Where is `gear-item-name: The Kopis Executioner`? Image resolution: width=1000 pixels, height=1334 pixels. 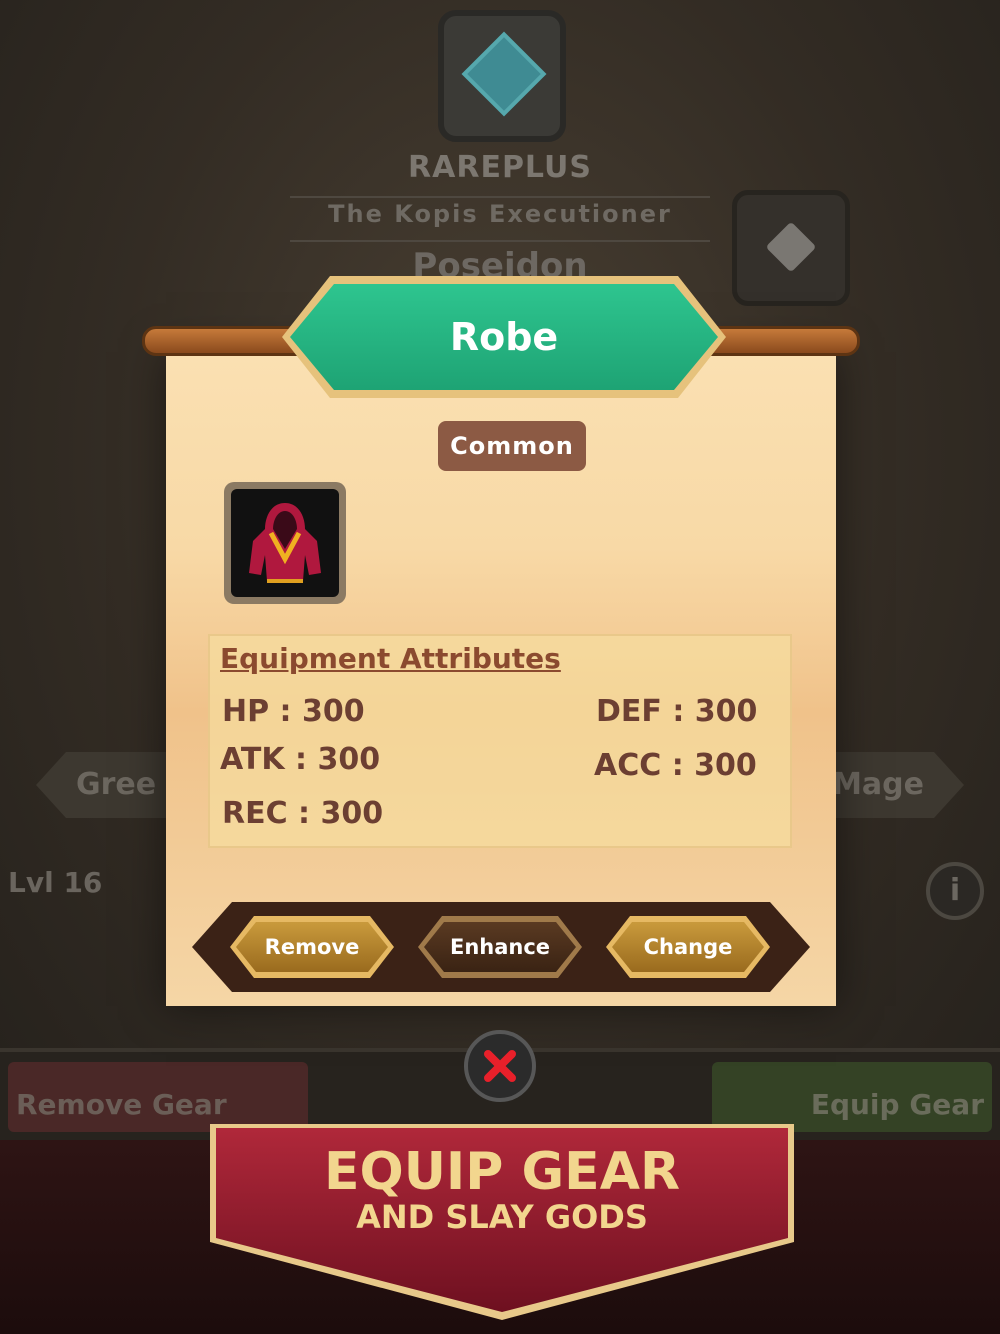 gear-item-name: The Kopis Executioner is located at coordinates (500, 214).